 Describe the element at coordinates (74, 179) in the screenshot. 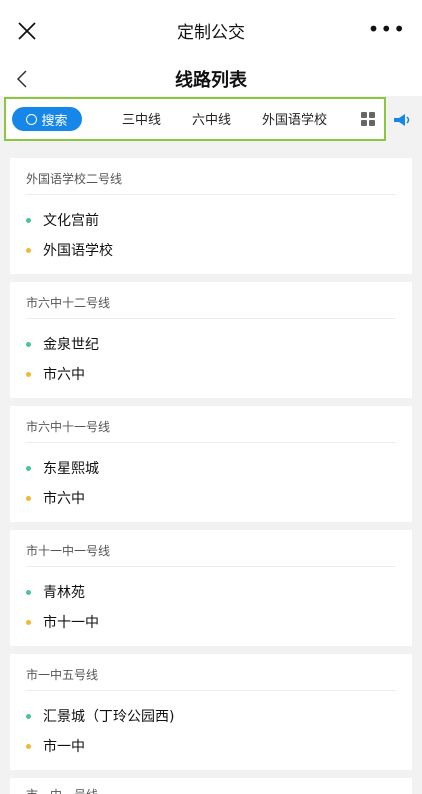

I see `route-name: 外国语学校二号线` at that location.